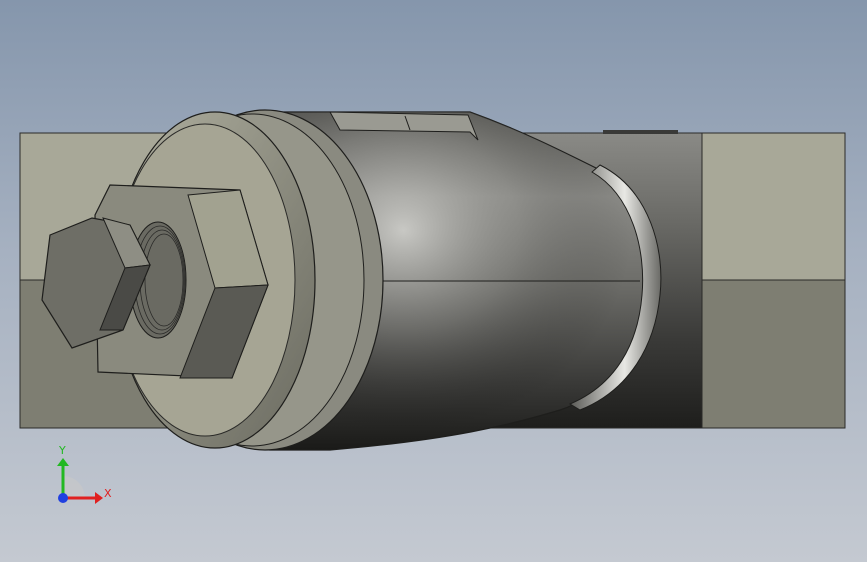 The width and height of the screenshot is (867, 562). What do you see at coordinates (84, 474) in the screenshot?
I see `coordinate-triad: X Y` at bounding box center [84, 474].